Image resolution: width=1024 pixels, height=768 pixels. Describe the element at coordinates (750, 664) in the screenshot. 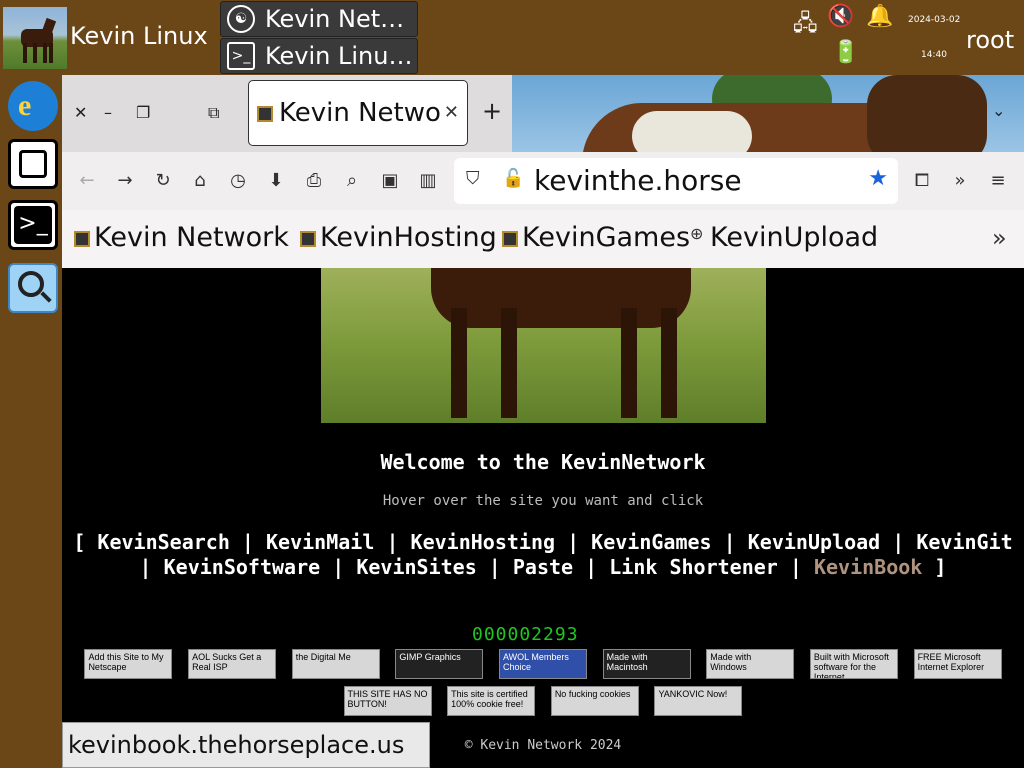

I see `badge-windows: Made with Windows` at that location.